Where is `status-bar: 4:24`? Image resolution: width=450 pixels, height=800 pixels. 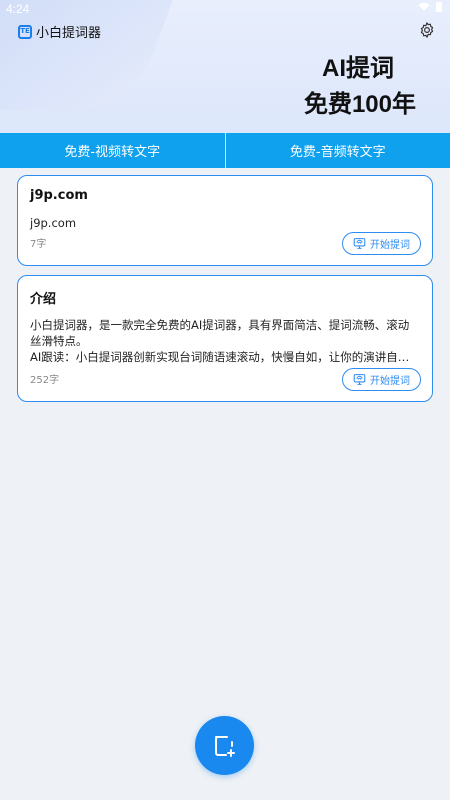 status-bar: 4:24 is located at coordinates (225, 9).